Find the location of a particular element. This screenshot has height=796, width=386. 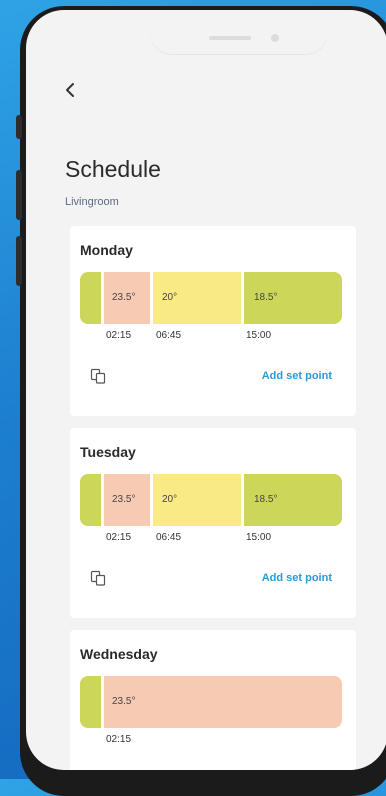

phone-mute-switch is located at coordinates (19, 127).